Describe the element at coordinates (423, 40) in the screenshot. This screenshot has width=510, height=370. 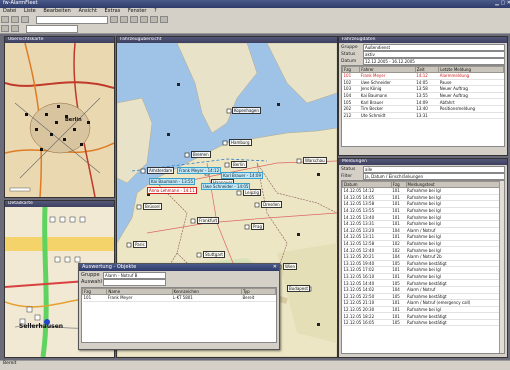
I see `vehicle-panel-title: Fahrzeugdaten` at that location.